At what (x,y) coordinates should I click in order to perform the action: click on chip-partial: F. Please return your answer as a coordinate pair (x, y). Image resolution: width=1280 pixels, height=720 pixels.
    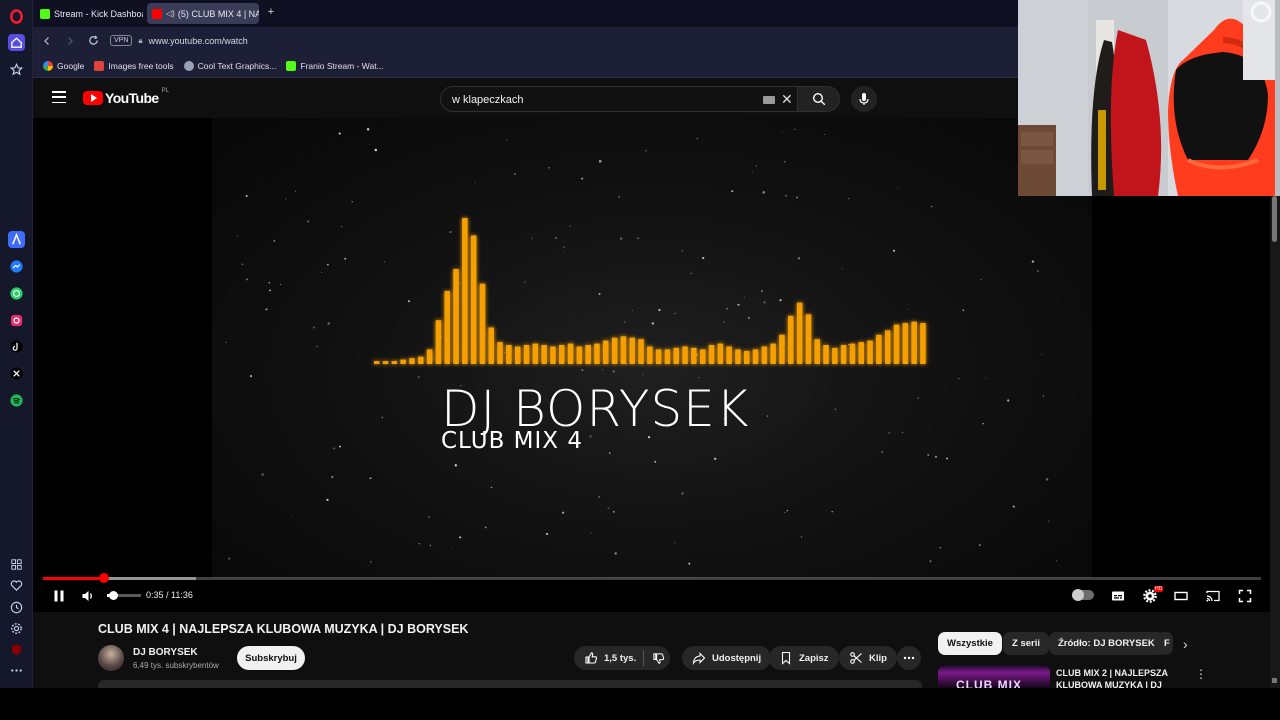
    Looking at the image, I should click on (1165, 643).